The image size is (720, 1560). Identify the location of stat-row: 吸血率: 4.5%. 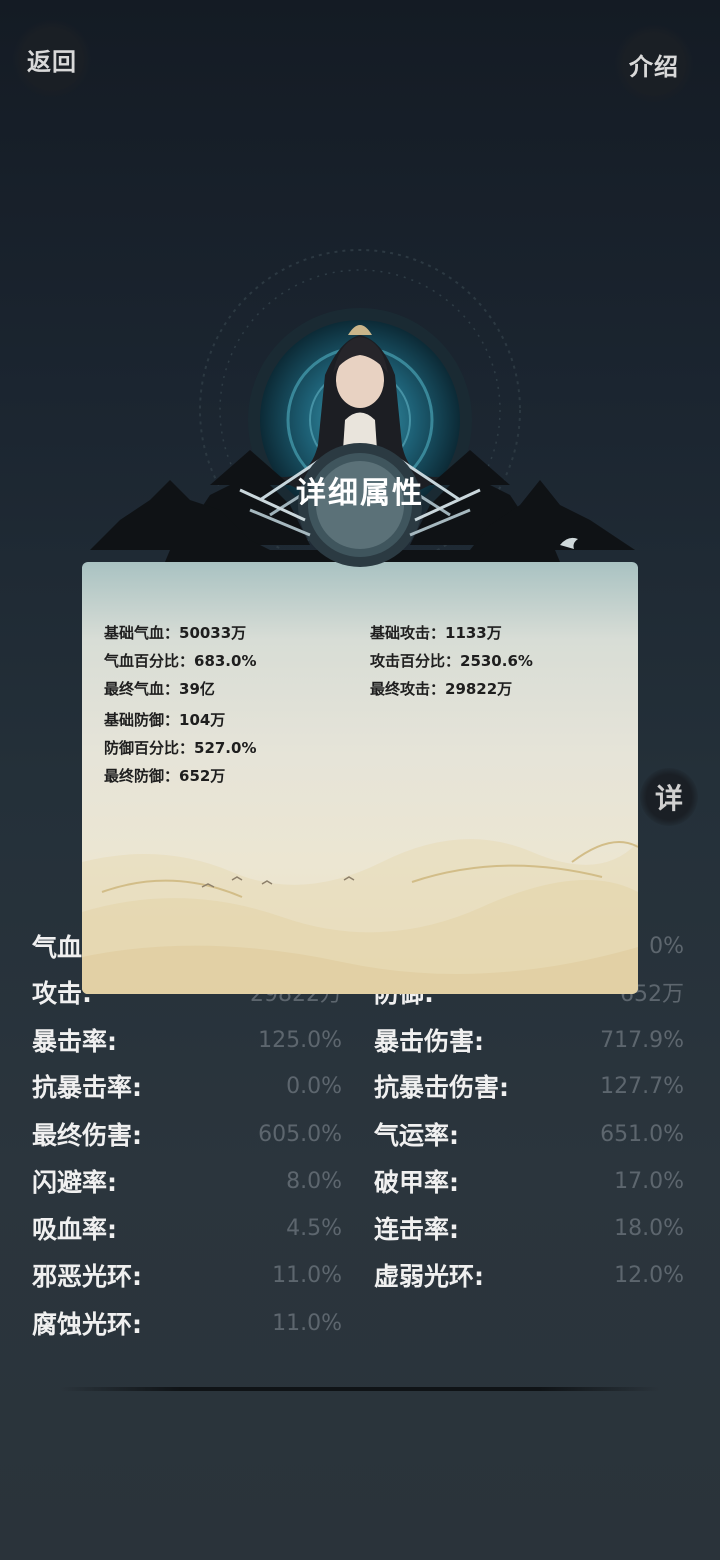
(187, 1228).